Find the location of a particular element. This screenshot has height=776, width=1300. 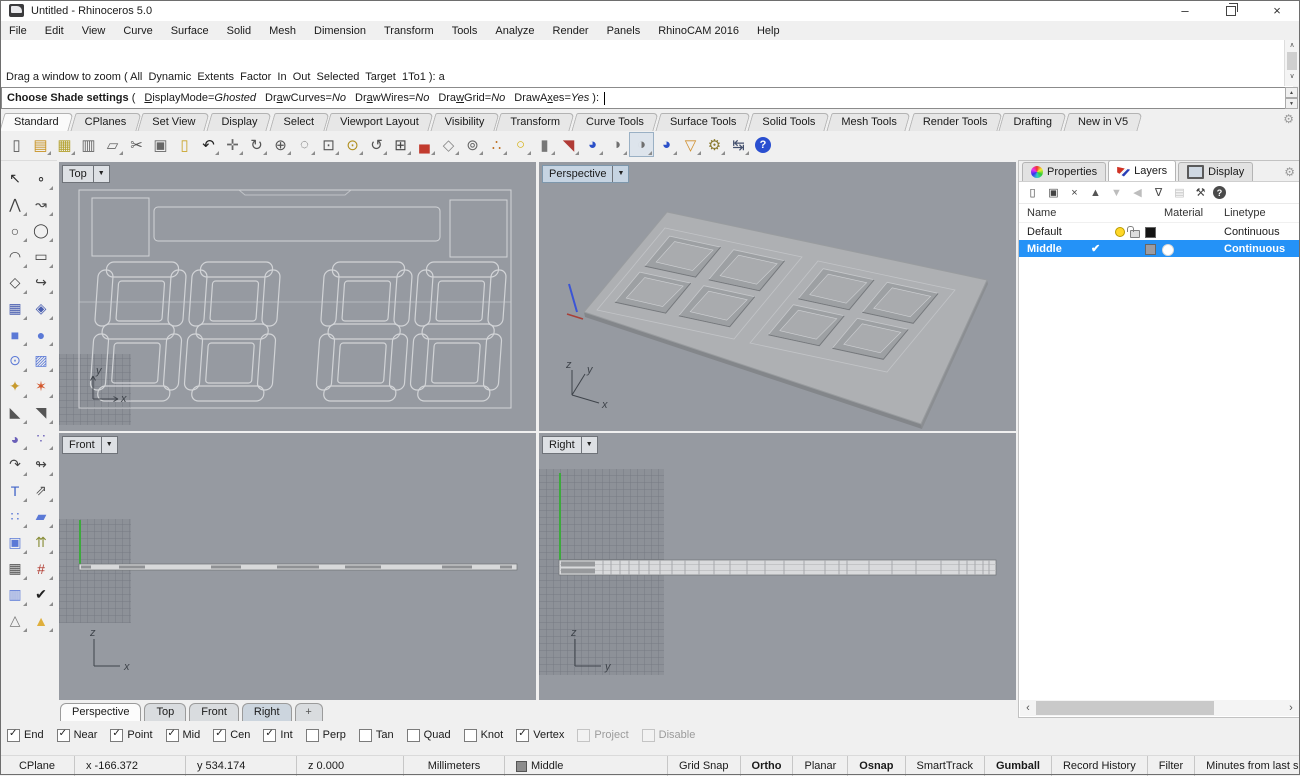

status-item: Record History is located at coordinates (1100, 766).